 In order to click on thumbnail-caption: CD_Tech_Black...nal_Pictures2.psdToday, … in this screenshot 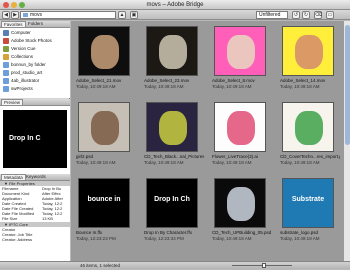, I will do `click(174, 159)`.